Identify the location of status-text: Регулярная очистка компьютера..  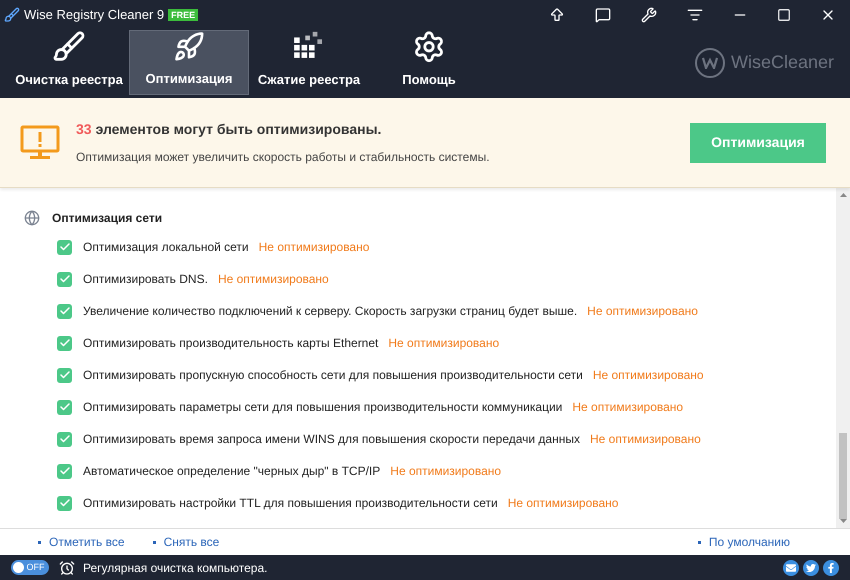
(175, 568).